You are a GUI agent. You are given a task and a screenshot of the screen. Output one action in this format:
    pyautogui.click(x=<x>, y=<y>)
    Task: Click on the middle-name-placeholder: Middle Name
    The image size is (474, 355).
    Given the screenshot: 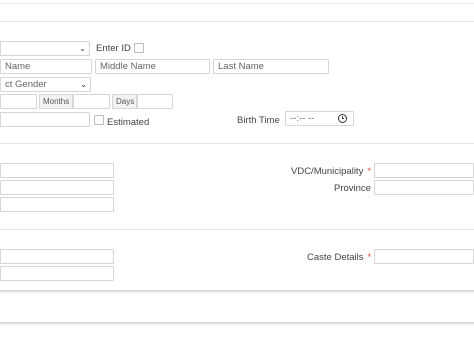 What is the action you would take?
    pyautogui.click(x=128, y=66)
    